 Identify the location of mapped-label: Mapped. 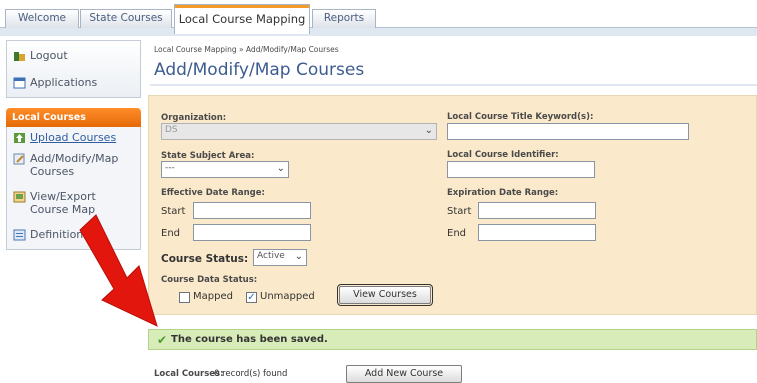
(213, 296).